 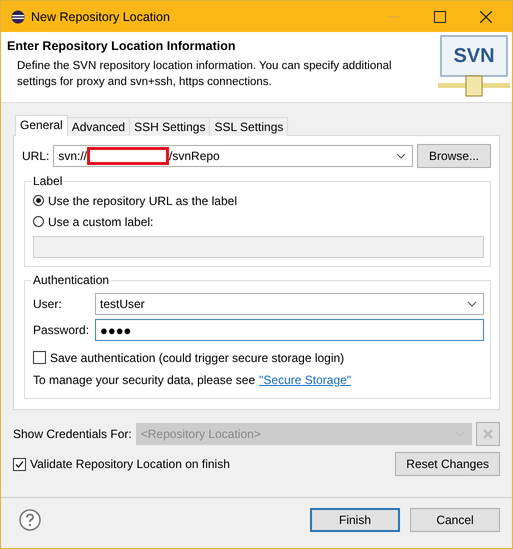 I want to click on delete-icon, so click(x=488, y=434).